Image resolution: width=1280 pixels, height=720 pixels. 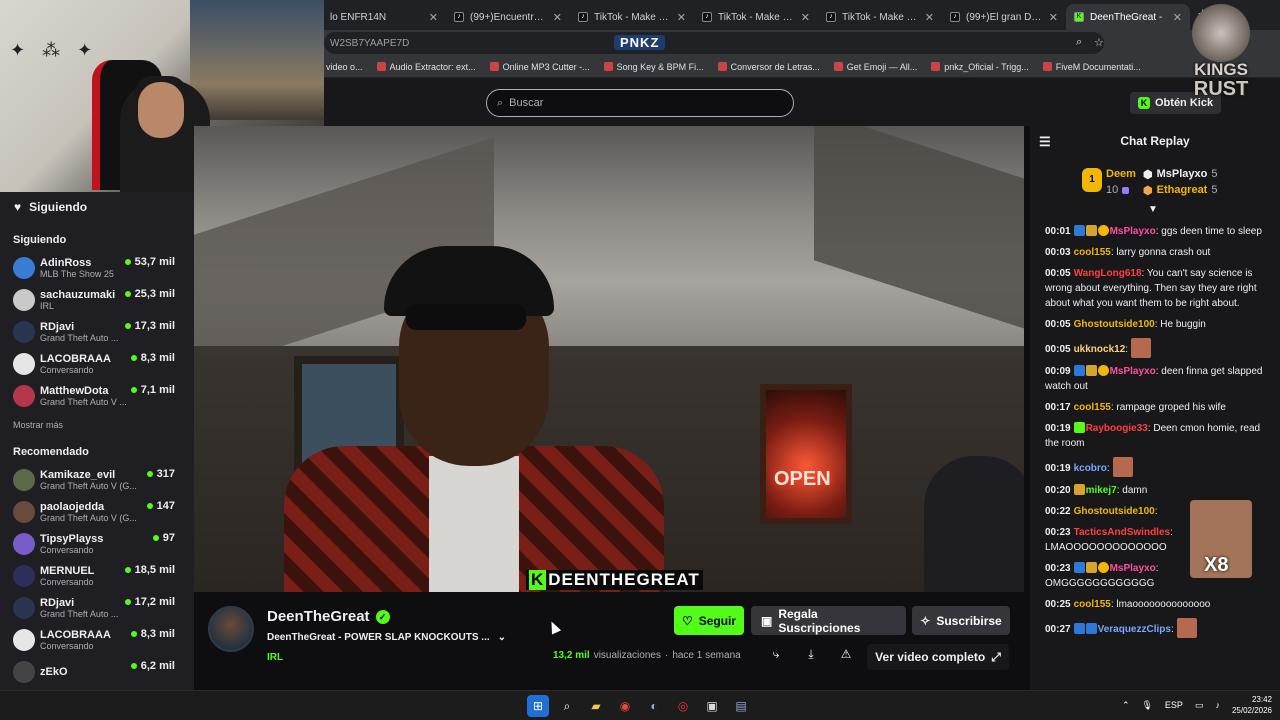 I want to click on chevron-down-icon: ⌄, so click(x=502, y=637).